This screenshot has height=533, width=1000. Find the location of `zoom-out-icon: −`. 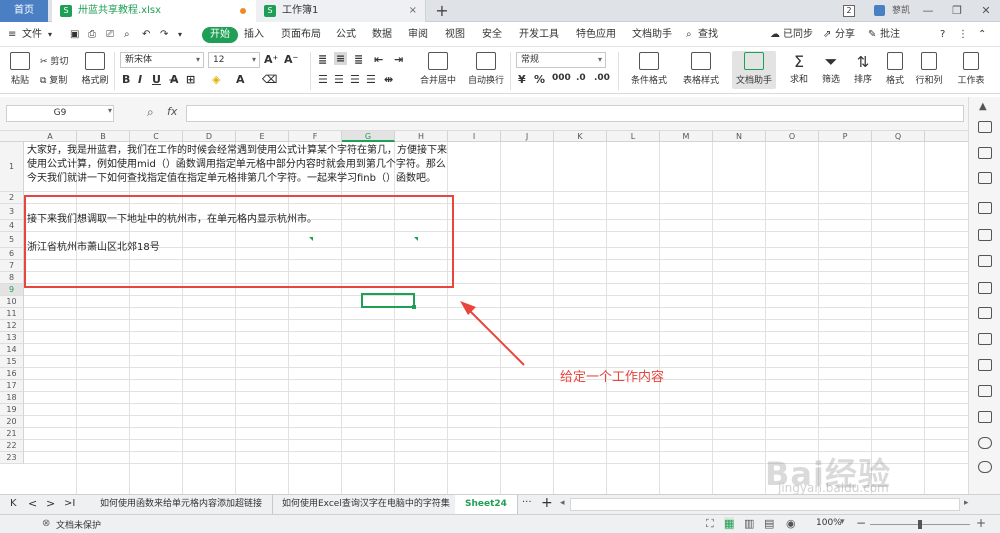

zoom-out-icon: − is located at coordinates (861, 523).